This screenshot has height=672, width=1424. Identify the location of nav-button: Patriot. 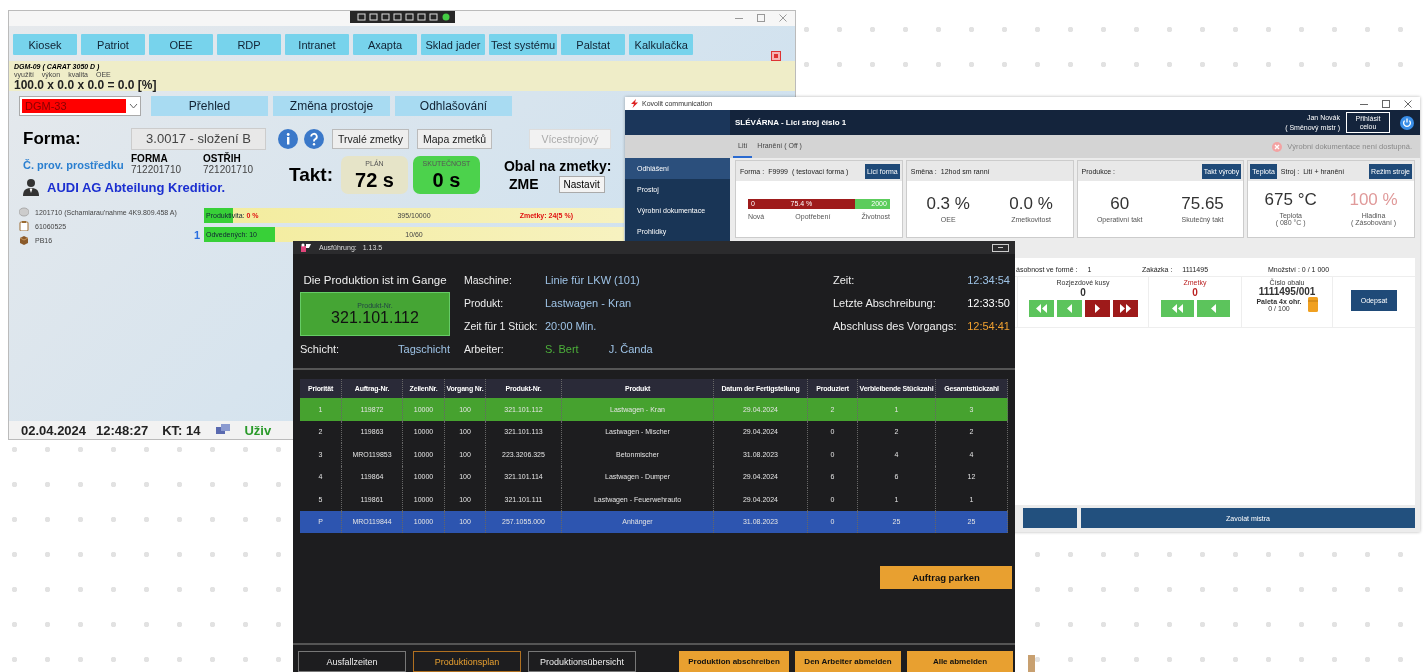
(113, 44).